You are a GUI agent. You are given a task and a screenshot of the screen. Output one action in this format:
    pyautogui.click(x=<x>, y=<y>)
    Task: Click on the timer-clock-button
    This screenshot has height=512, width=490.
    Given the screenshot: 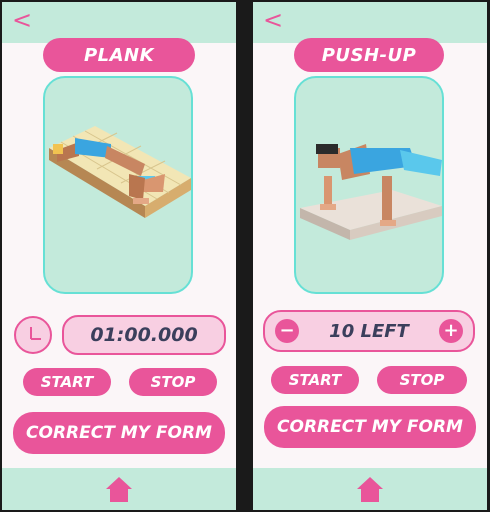 What is the action you would take?
    pyautogui.click(x=33, y=335)
    